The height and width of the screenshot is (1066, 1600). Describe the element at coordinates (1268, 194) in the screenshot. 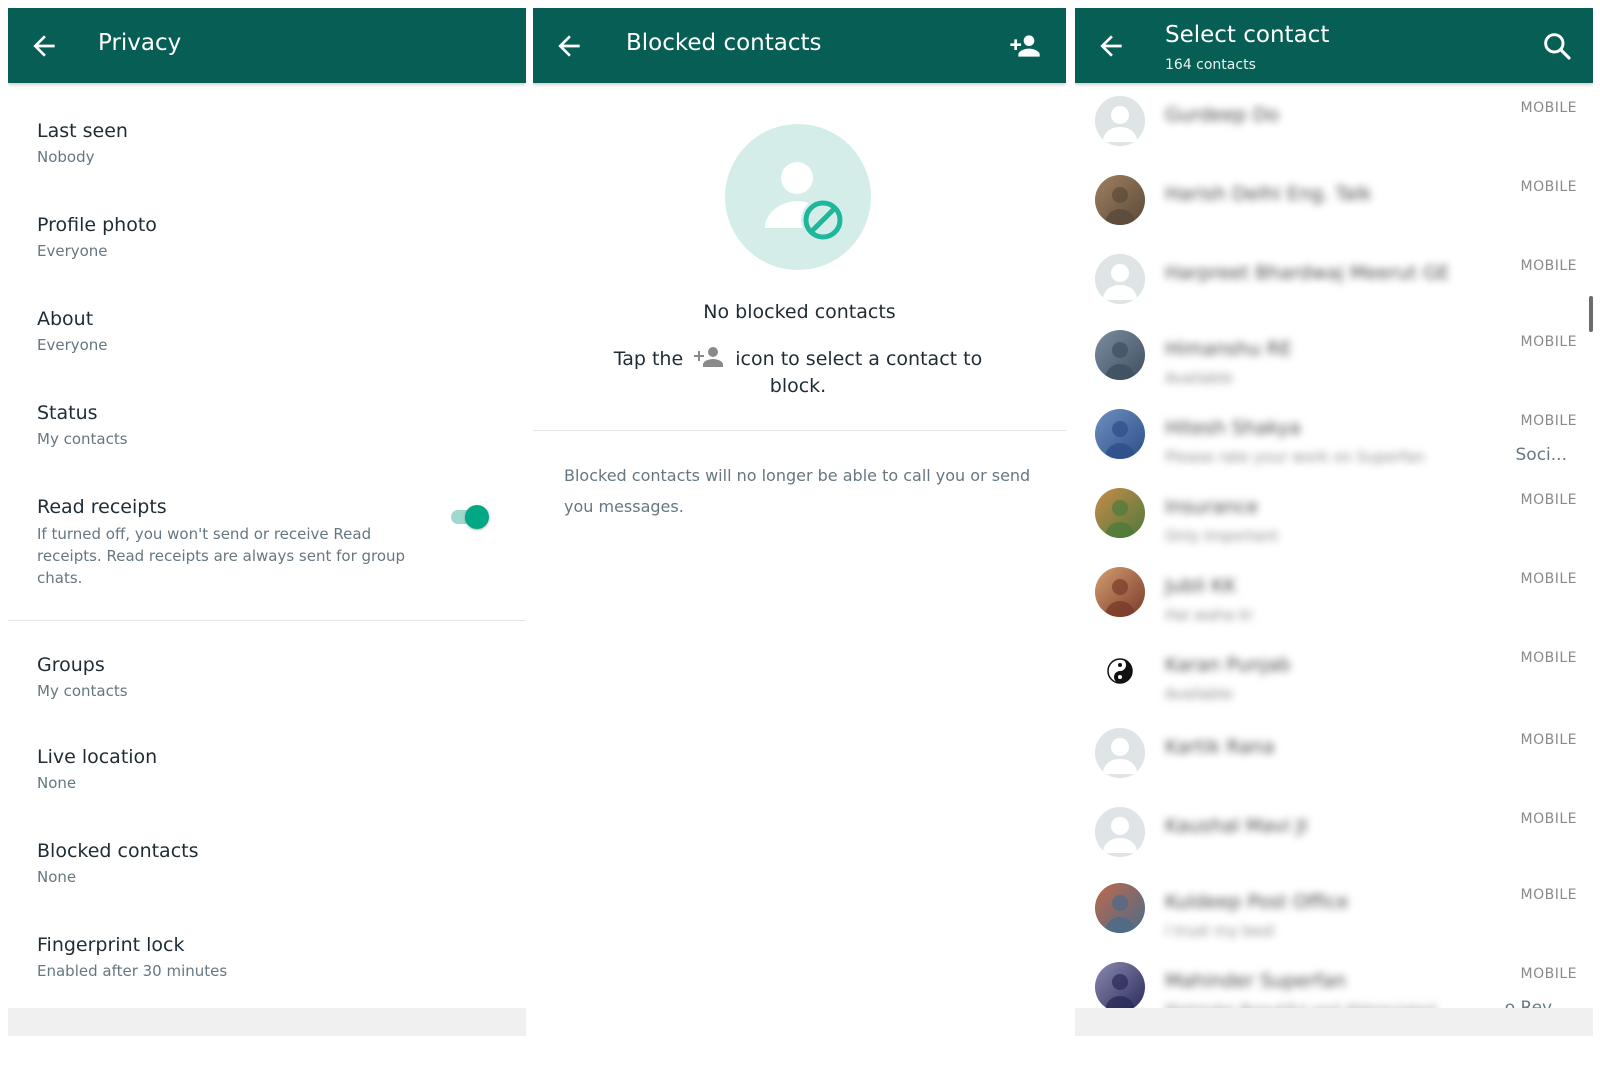

I see `contact-name: Harish Delhi Eng. Talk` at that location.